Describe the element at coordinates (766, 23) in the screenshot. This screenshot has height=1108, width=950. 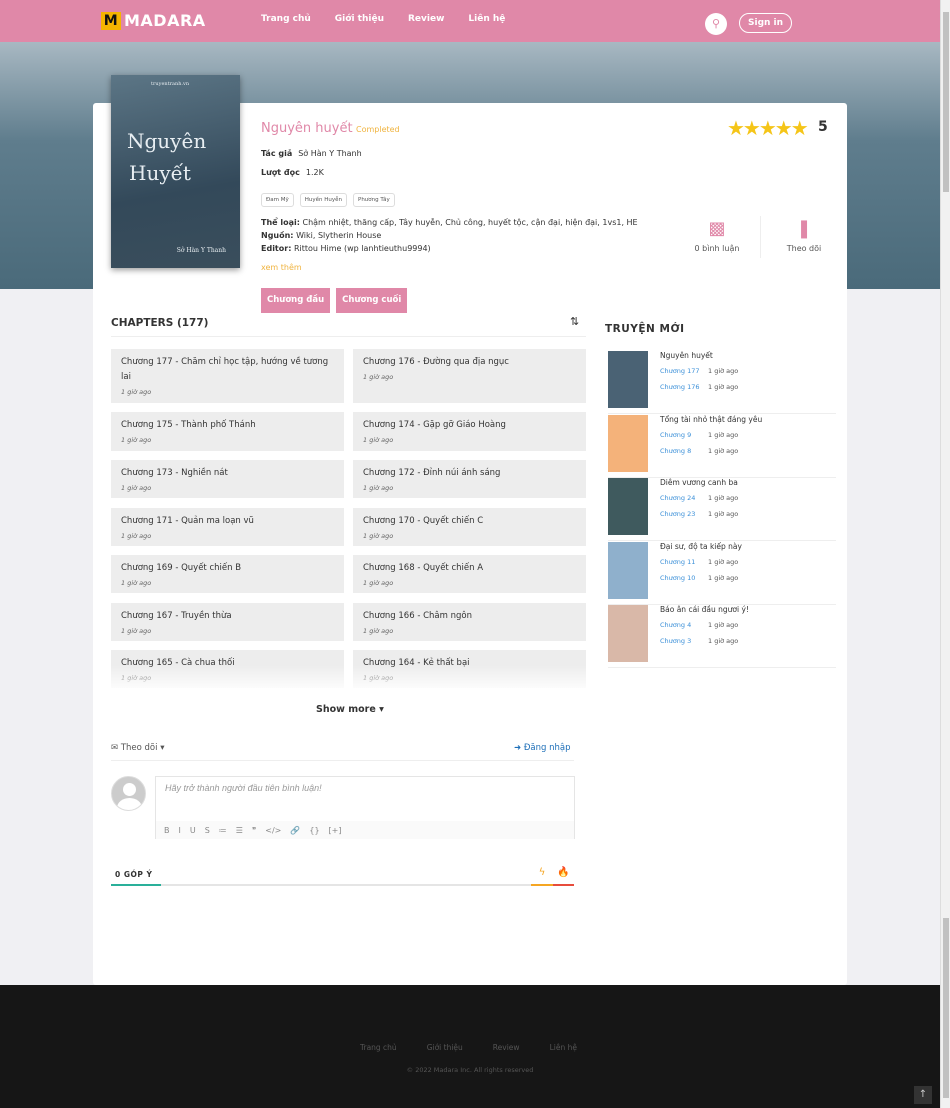
I see `sign-in-button: Sign in` at that location.